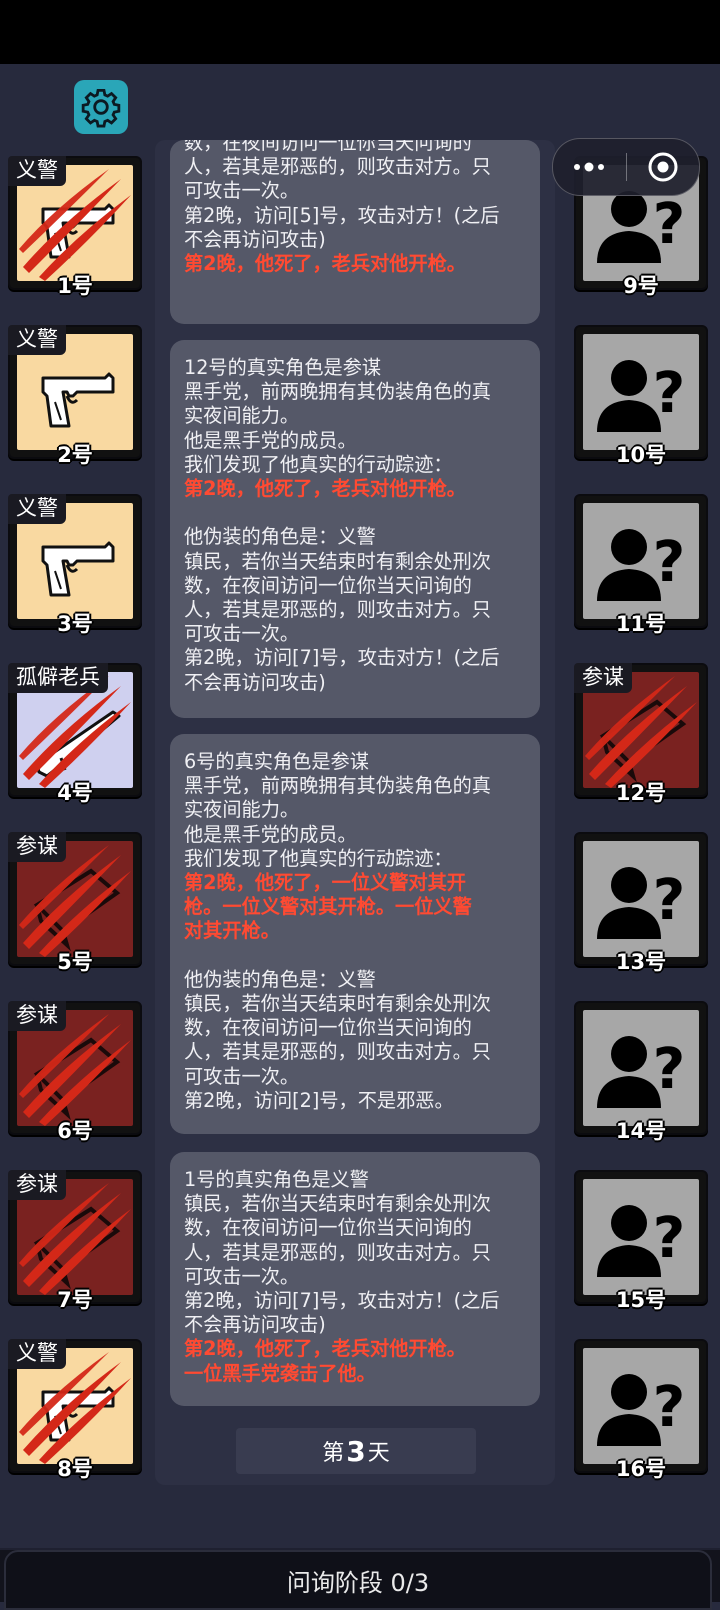 This screenshot has height=1610, width=720. Describe the element at coordinates (75, 227) in the screenshot. I see `player-card-1号: 义警 1号` at that location.